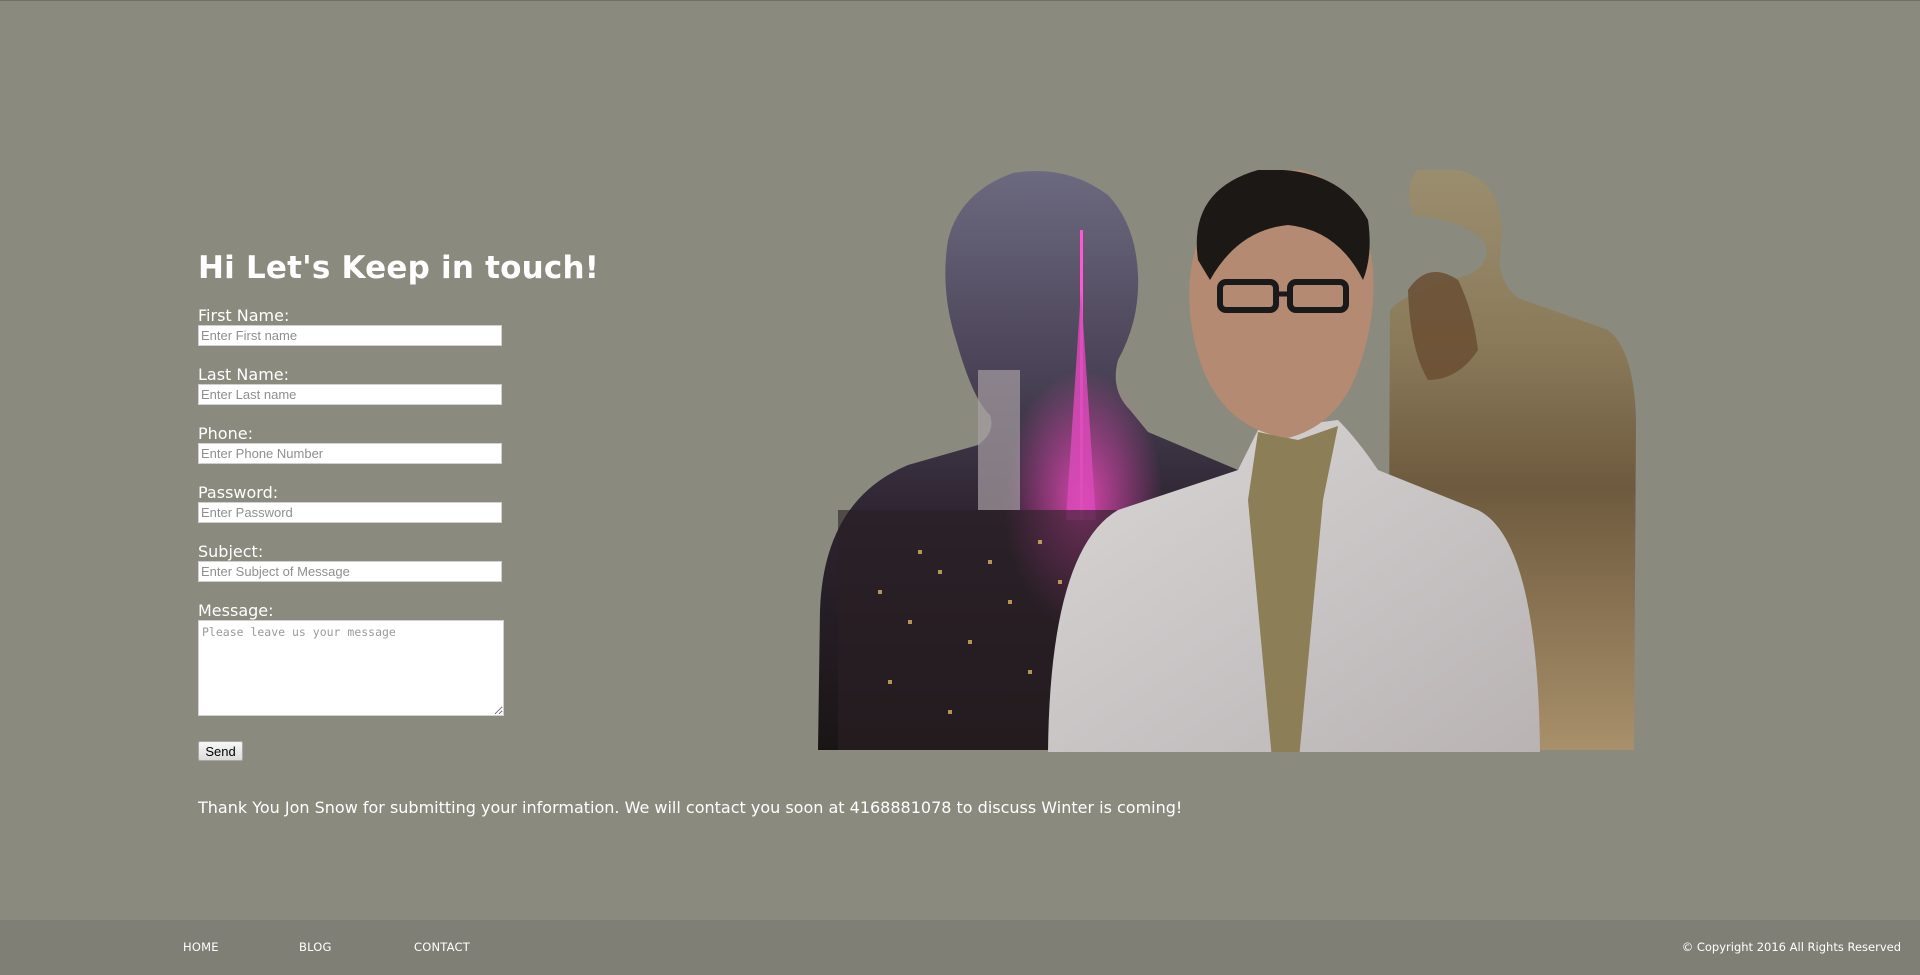 Image resolution: width=1920 pixels, height=975 pixels. Describe the element at coordinates (225, 433) in the screenshot. I see `phone-label: Phone:` at that location.